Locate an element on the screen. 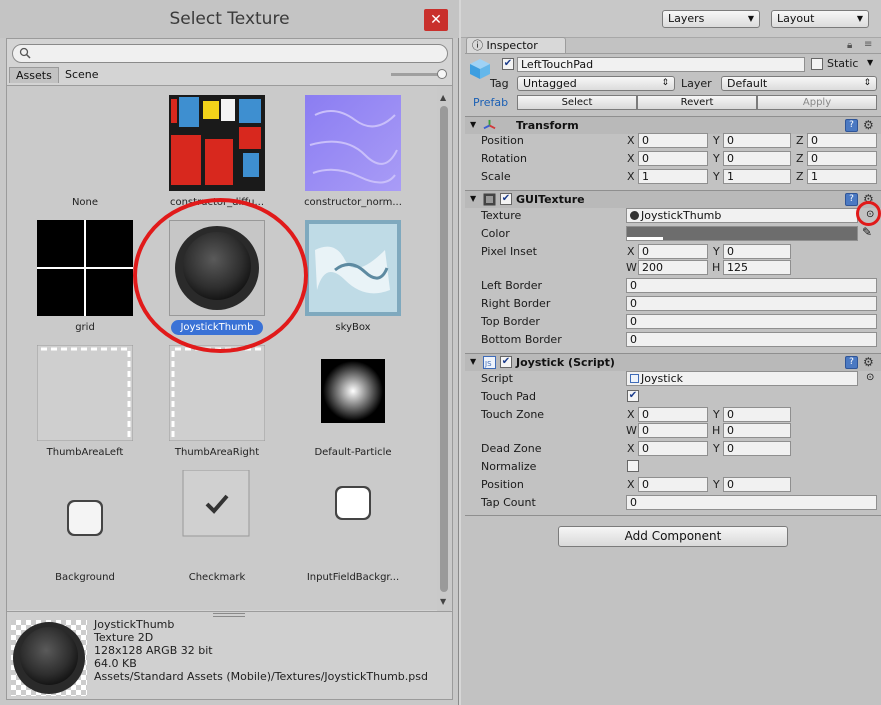  tile-label: Background is located at coordinates (85, 577).